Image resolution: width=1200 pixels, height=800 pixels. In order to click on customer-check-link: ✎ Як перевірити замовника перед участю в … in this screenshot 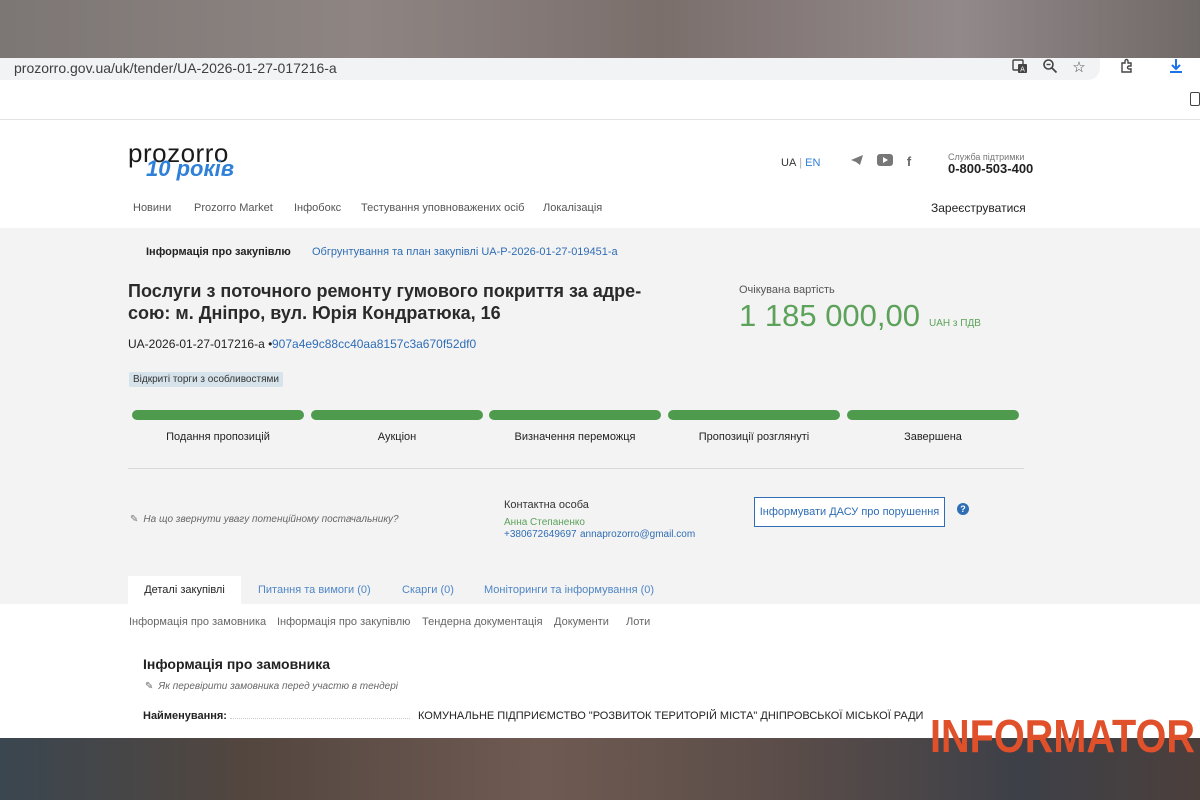, I will do `click(271, 686)`.